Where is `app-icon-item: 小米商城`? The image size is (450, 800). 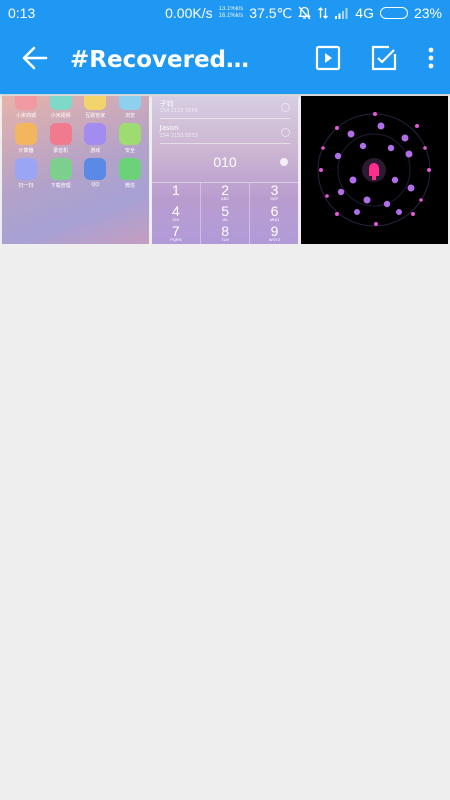
app-icon-item: 小米商城 is located at coordinates (26, 107).